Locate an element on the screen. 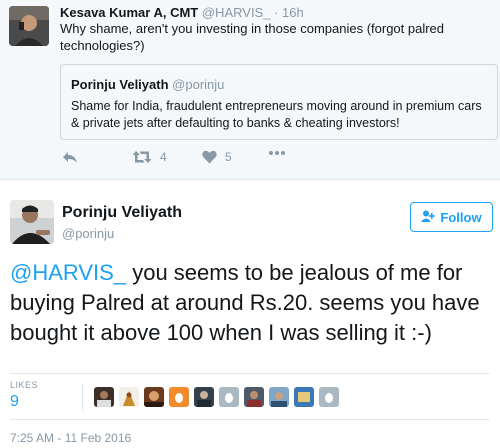 This screenshot has width=500, height=448. retweet-count: 4 is located at coordinates (163, 157).